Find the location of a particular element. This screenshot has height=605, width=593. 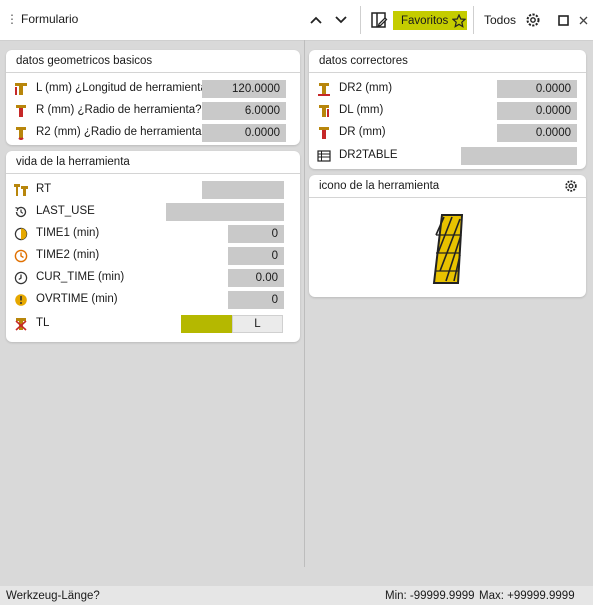

tool-length-icon is located at coordinates (21, 89).